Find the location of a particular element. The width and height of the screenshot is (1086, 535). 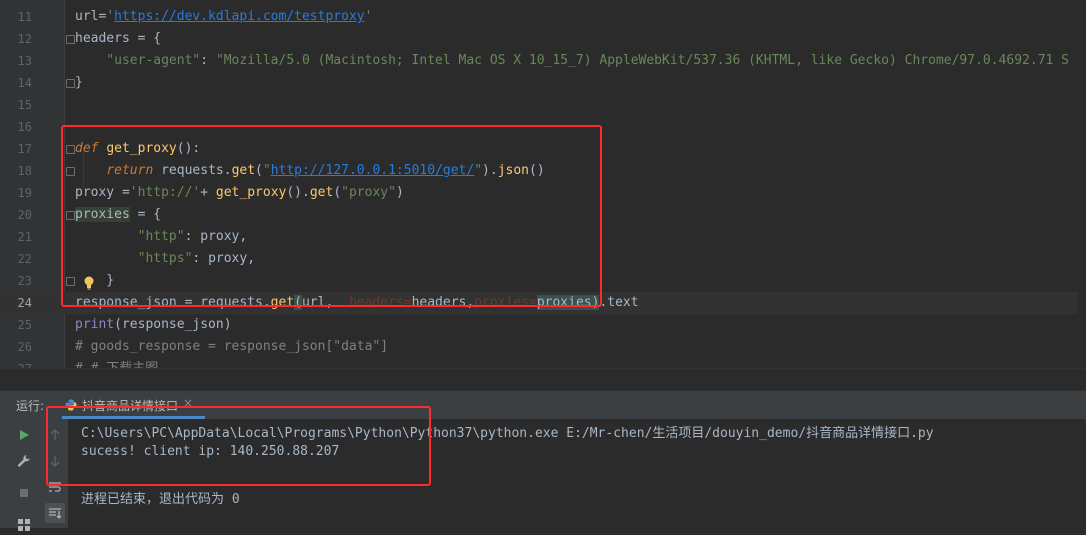

code-token: (): is located at coordinates (188, 148).